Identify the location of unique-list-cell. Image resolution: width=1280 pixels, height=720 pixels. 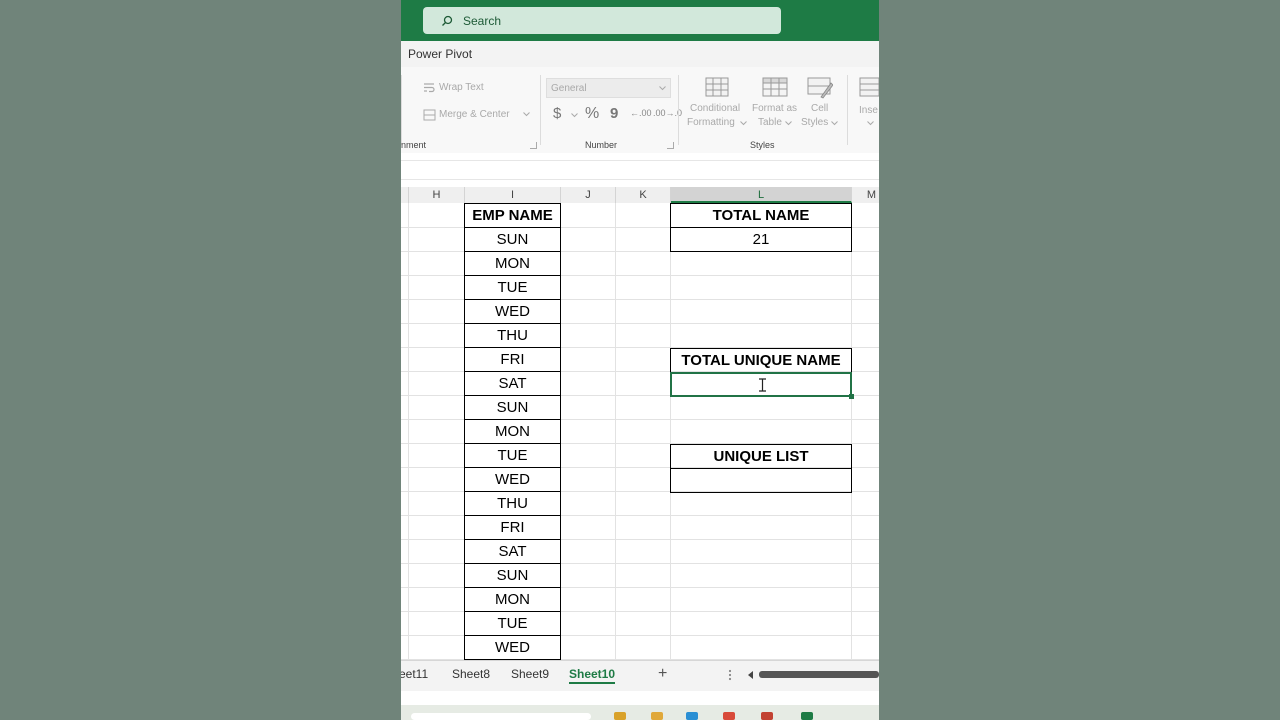
(761, 480).